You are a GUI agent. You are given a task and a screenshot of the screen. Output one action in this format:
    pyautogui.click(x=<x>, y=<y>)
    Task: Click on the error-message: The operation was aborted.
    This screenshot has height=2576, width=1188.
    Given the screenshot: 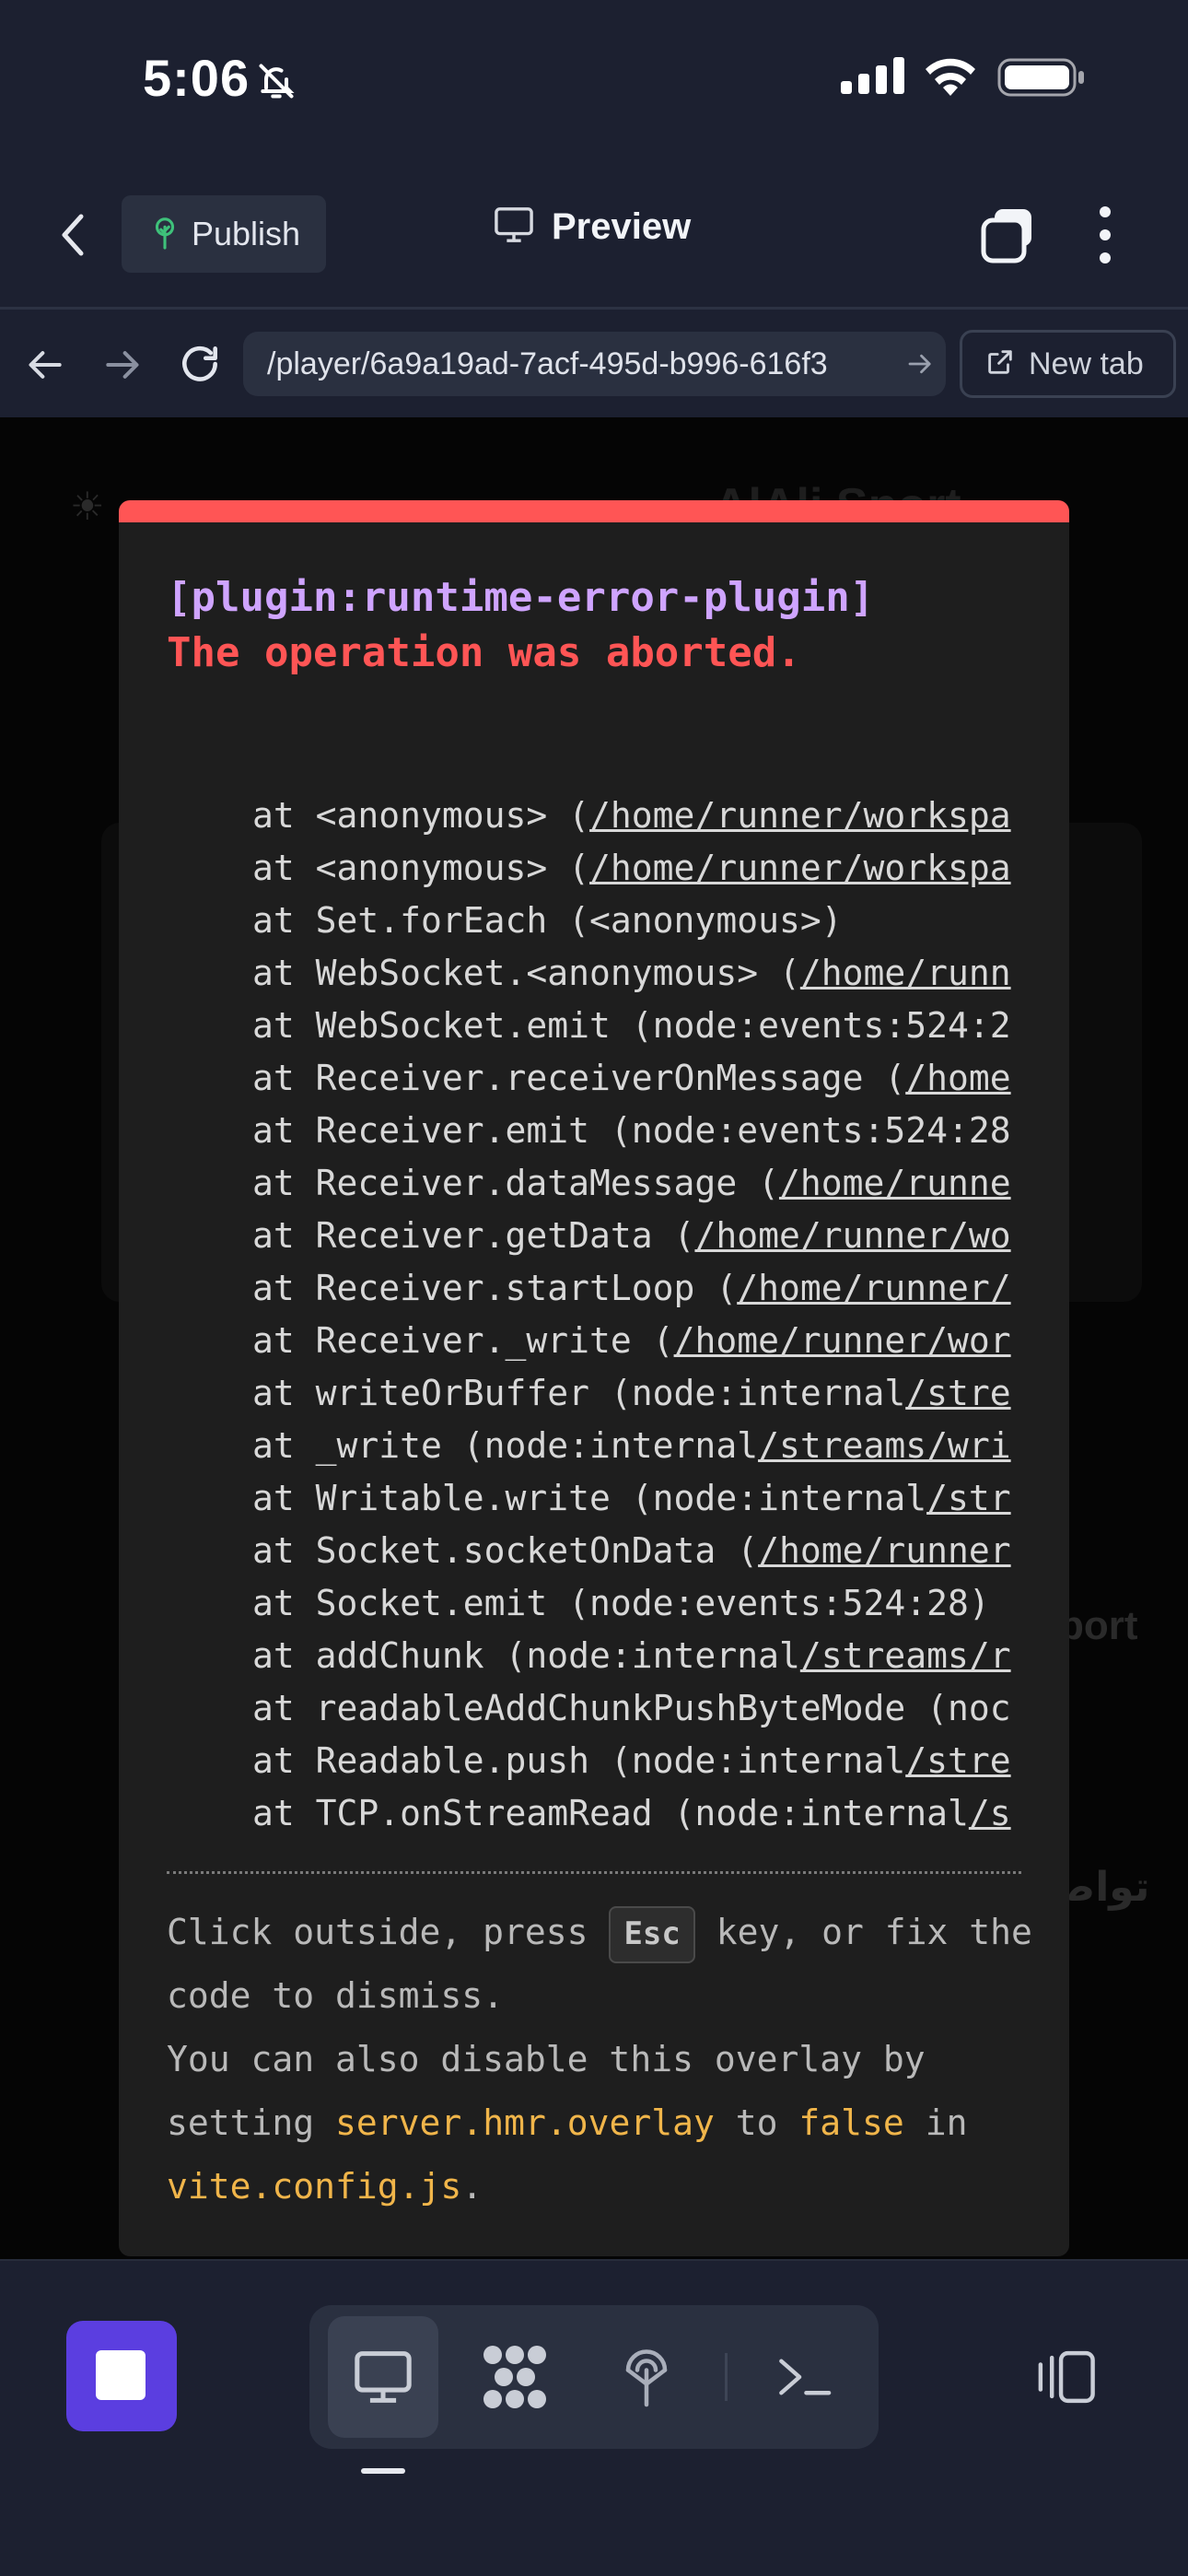 What is the action you would take?
    pyautogui.click(x=484, y=652)
    